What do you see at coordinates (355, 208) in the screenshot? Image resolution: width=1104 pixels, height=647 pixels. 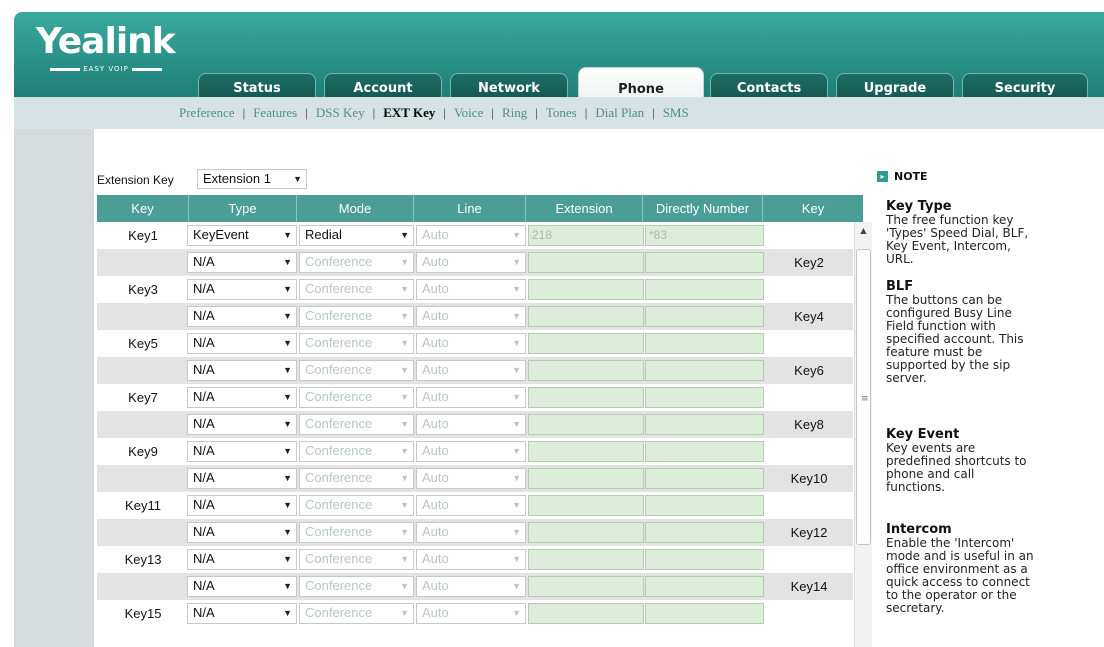 I see `col-mode: Mode` at bounding box center [355, 208].